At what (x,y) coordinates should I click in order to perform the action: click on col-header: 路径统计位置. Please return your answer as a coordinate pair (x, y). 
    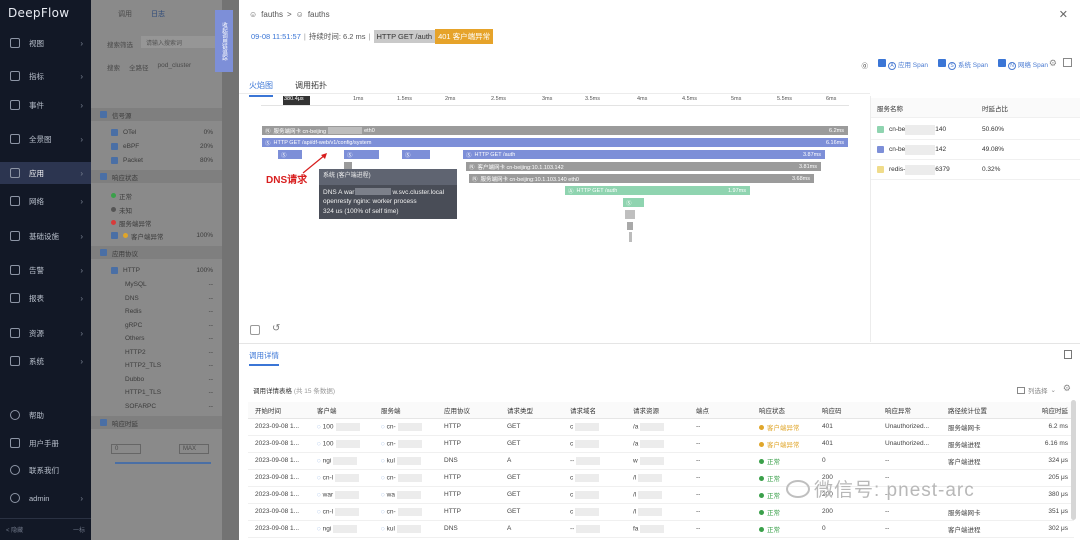
    Looking at the image, I should click on (977, 410).